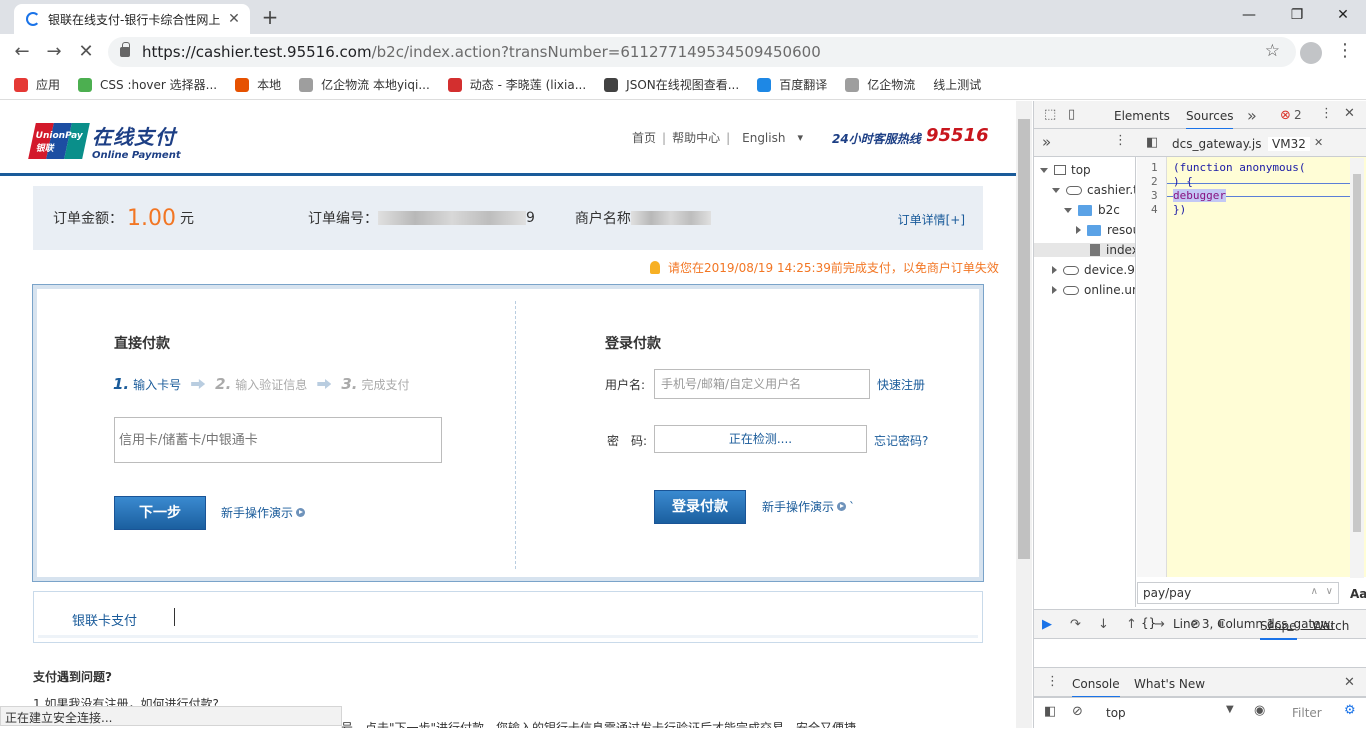  Describe the element at coordinates (104, 619) in the screenshot. I see `tab-unionpay-card: 银联卡支付` at that location.